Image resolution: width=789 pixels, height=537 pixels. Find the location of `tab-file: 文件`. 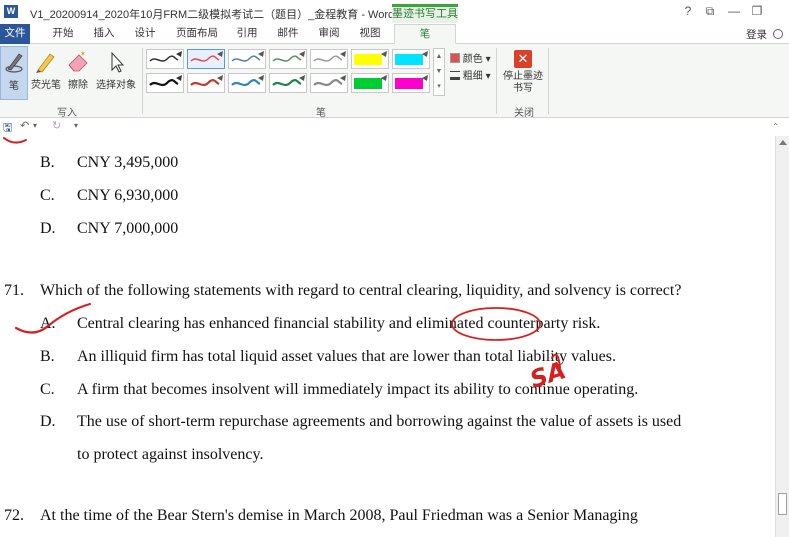

tab-file: 文件 is located at coordinates (15, 34).